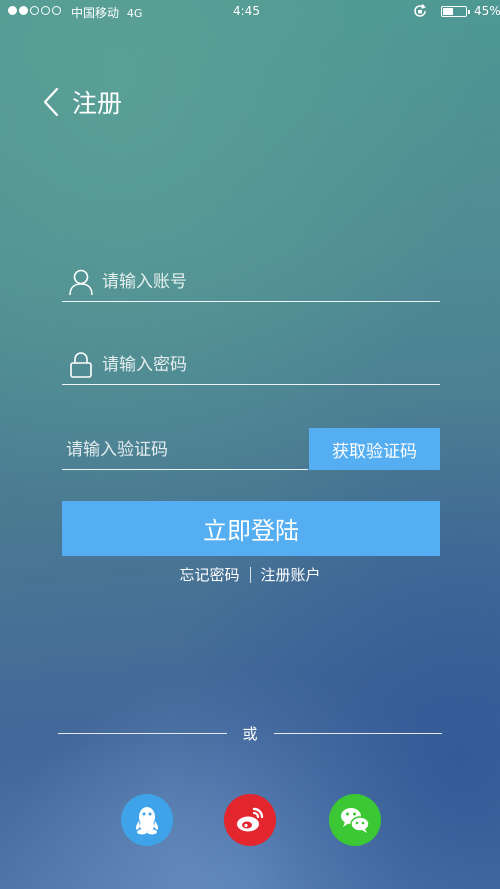 Image resolution: width=500 pixels, height=889 pixels. What do you see at coordinates (271, 281) in the screenshot?
I see `account-input` at bounding box center [271, 281].